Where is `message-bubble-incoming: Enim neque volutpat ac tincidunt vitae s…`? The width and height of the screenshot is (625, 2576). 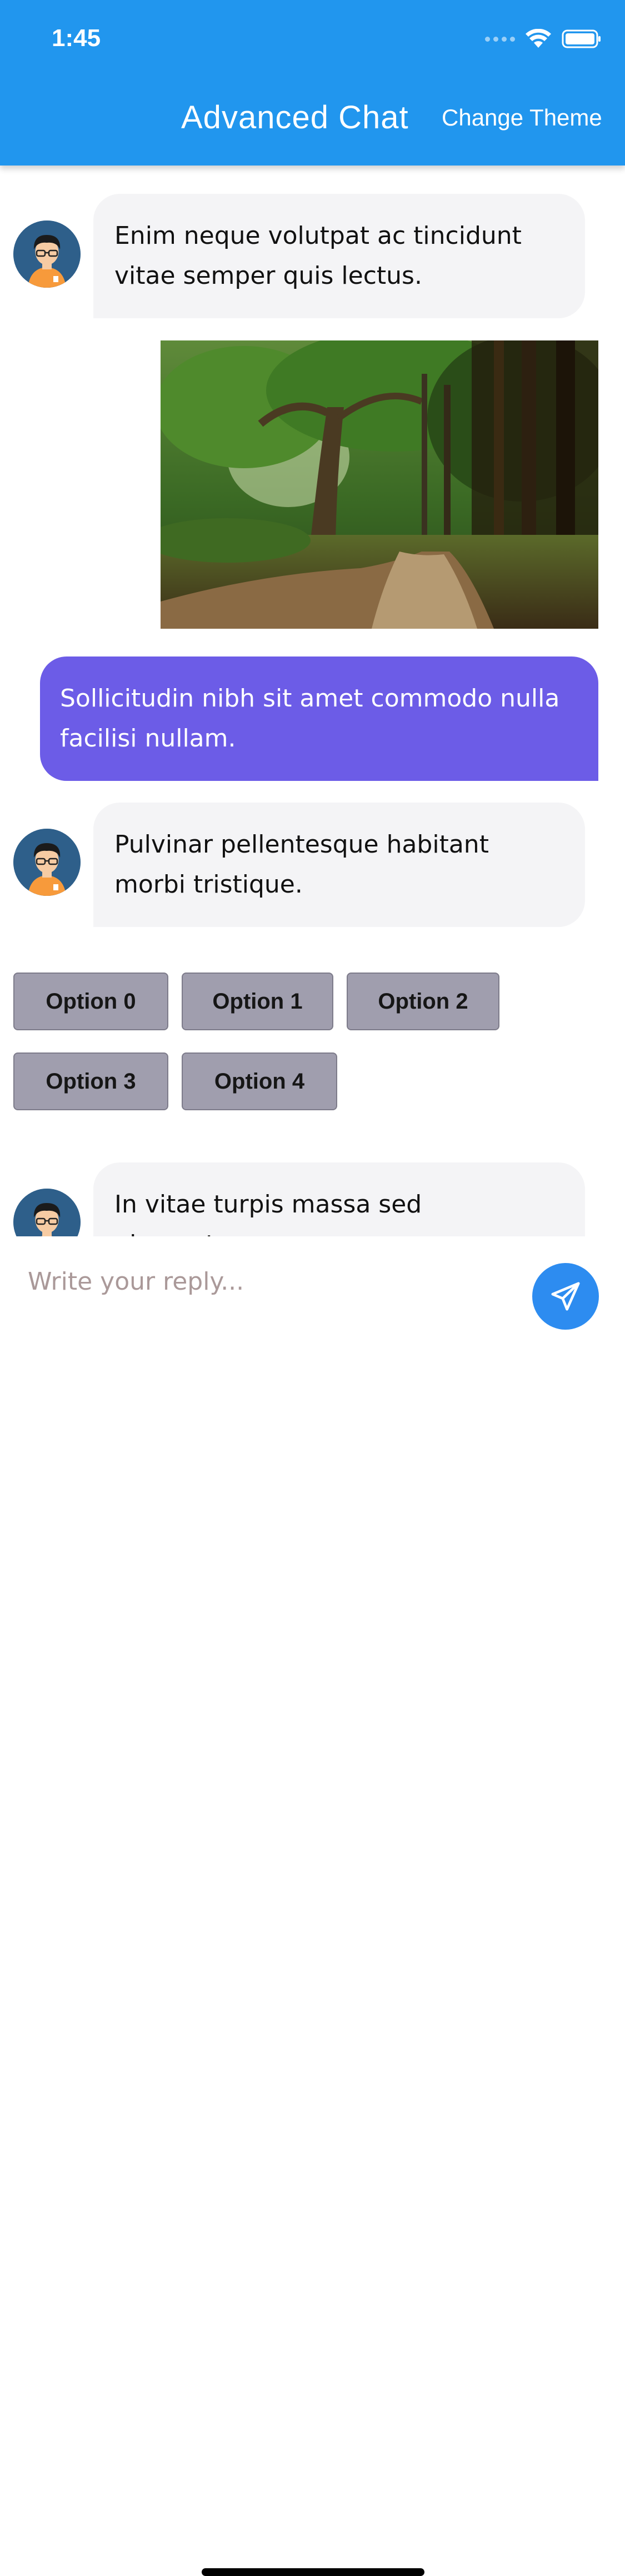
message-bubble-incoming: Enim neque volutpat ac tincidunt vitae s… is located at coordinates (339, 256).